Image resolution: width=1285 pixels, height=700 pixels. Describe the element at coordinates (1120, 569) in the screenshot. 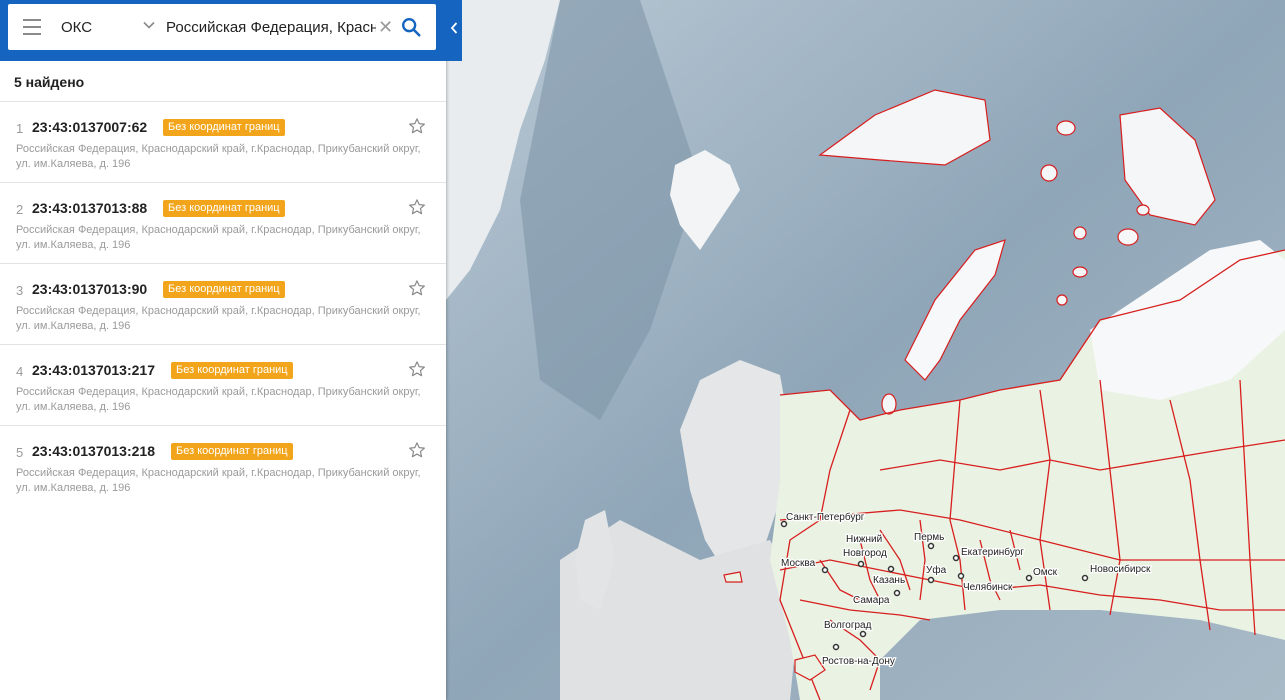

I see `city-label-novosibirsk: Новосибирск` at that location.